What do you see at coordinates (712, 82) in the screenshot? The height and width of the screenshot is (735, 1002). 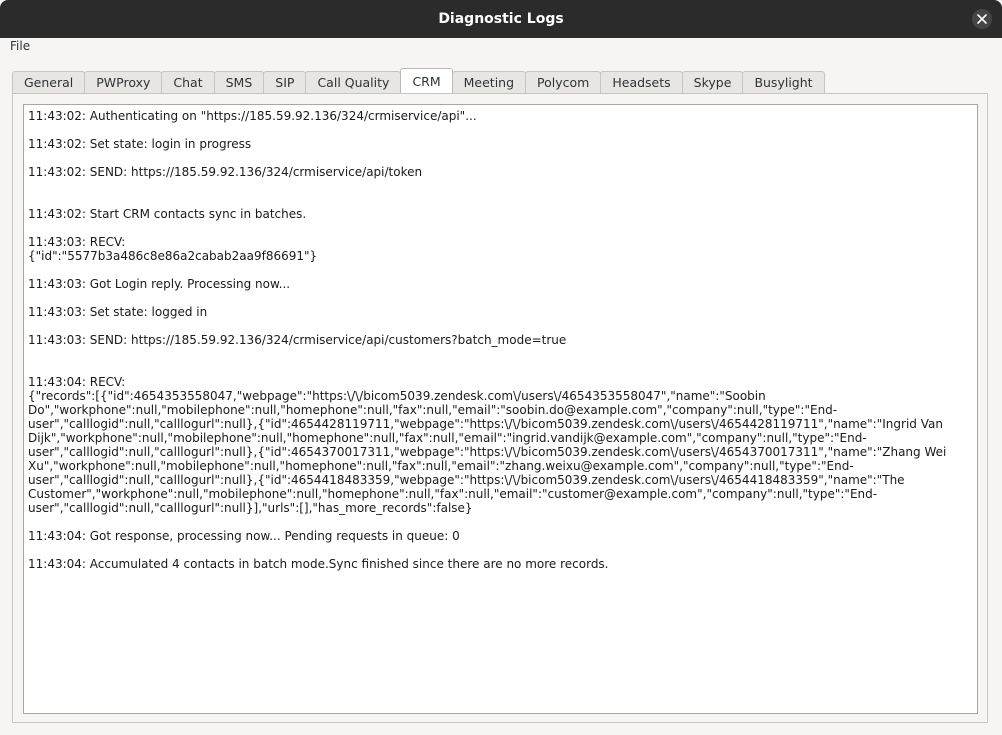 I see `tab-skype: Skype` at bounding box center [712, 82].